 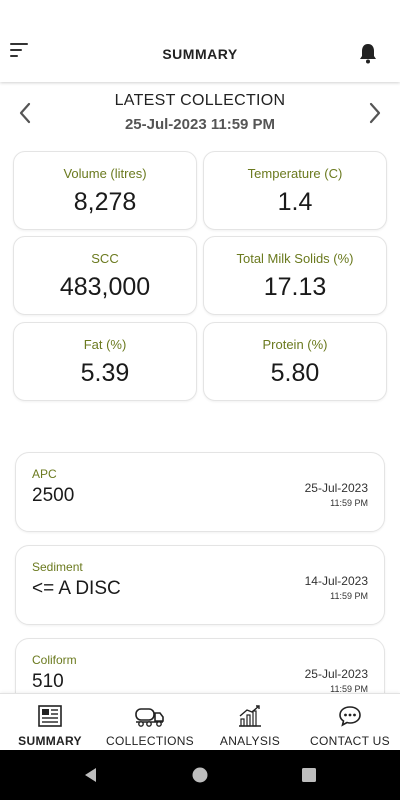 I want to click on chevron-right-icon, so click(x=375, y=113).